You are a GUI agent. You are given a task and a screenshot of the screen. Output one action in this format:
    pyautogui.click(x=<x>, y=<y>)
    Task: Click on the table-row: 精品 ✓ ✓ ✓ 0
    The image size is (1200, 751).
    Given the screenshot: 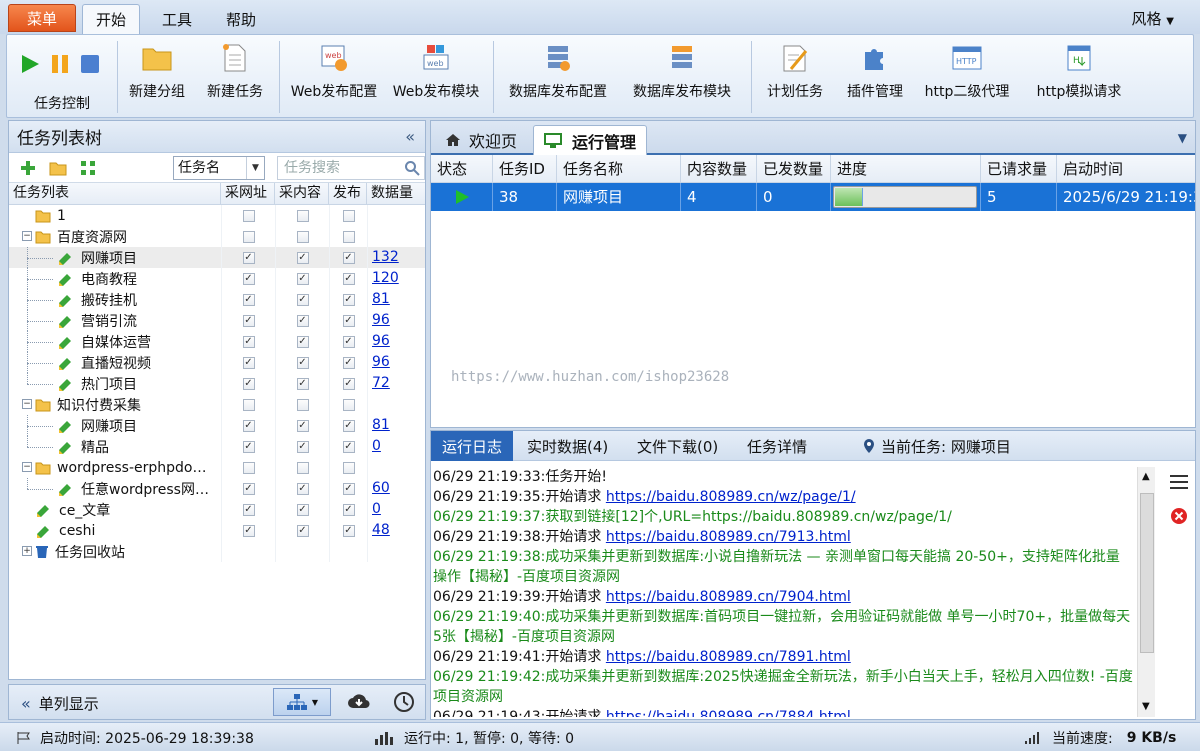 What is the action you would take?
    pyautogui.click(x=217, y=446)
    